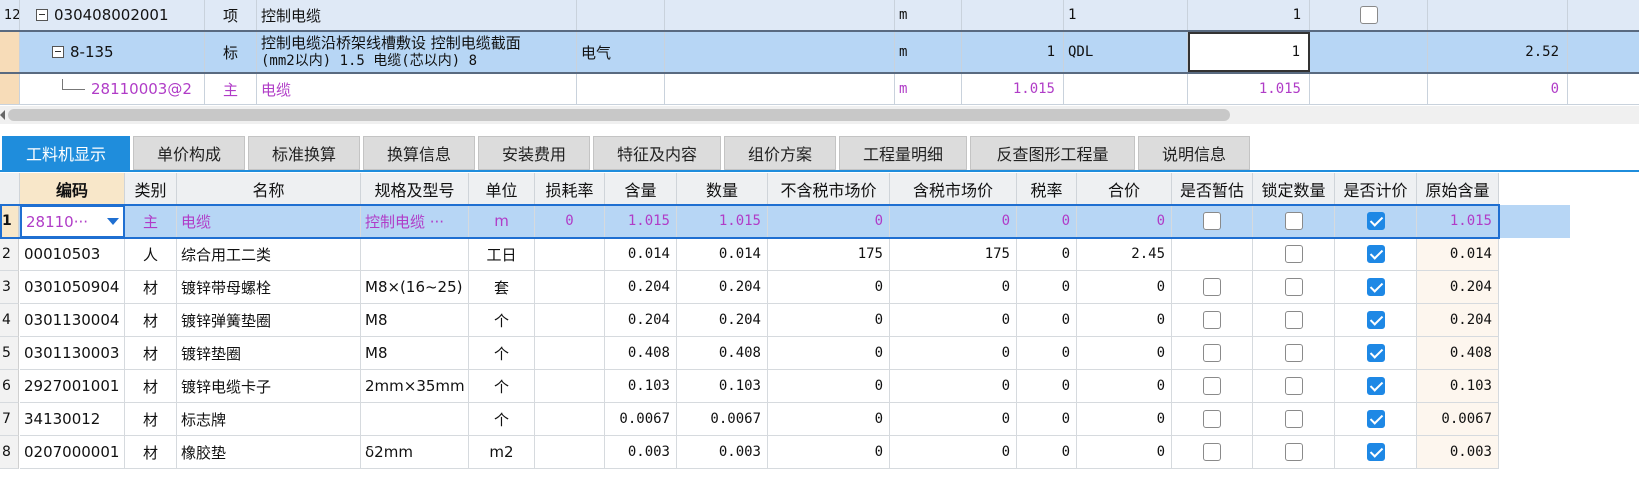  What do you see at coordinates (819, 89) in the screenshot?
I see `tree-row-material: 28110003@2 主 电缆 m 1.015 1.015 0` at bounding box center [819, 89].